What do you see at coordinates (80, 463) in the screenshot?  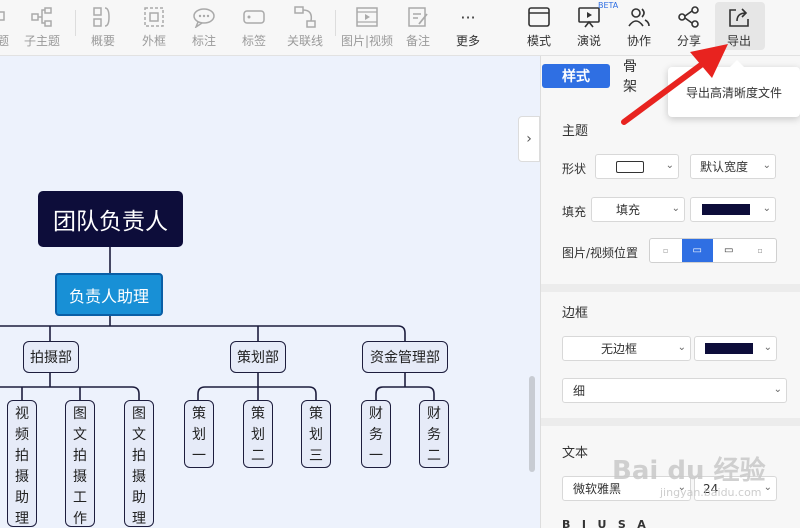 I see `leaf-topic: 图文拍摄工作` at bounding box center [80, 463].